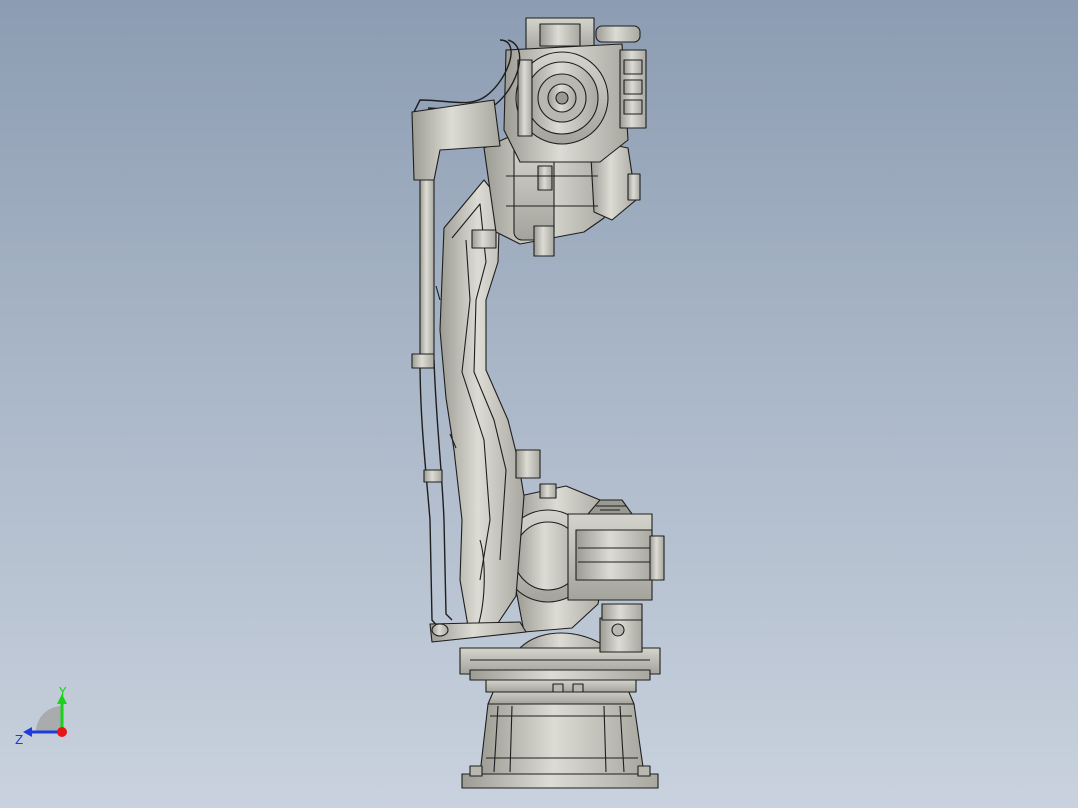 The height and width of the screenshot is (808, 1078). I want to click on axis-triad: Y Z, so click(41, 716).